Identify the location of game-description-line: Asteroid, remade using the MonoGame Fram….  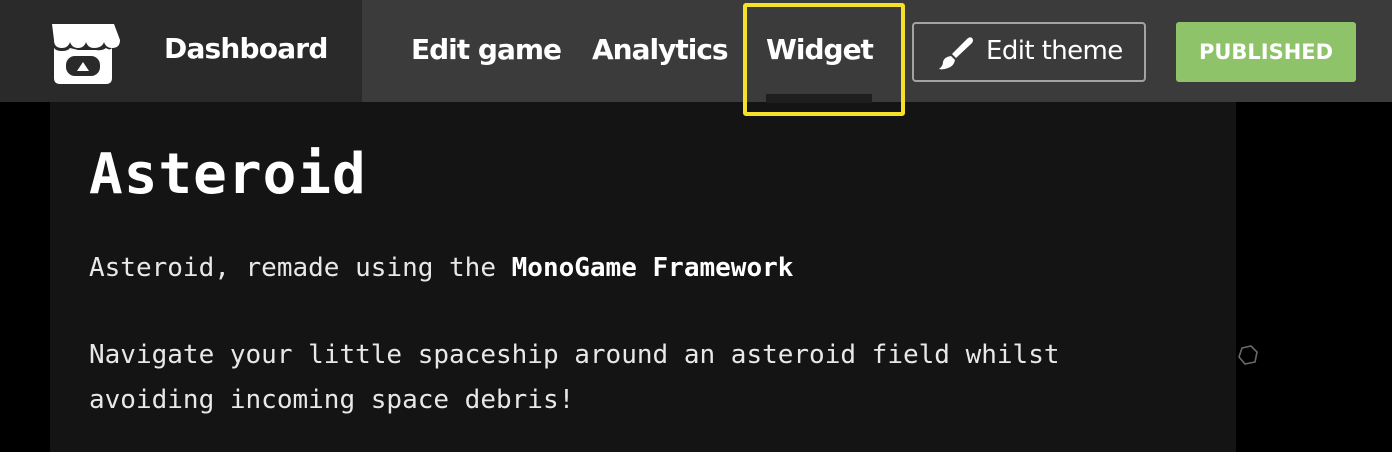
(649, 268).